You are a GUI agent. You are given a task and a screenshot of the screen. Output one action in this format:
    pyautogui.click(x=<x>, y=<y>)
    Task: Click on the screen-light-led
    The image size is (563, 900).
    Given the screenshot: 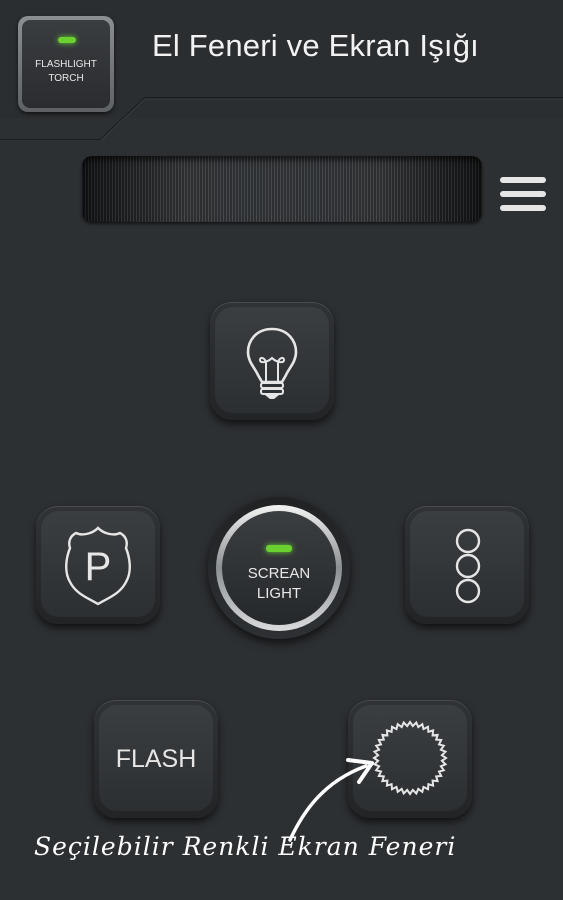 What is the action you would take?
    pyautogui.click(x=279, y=548)
    